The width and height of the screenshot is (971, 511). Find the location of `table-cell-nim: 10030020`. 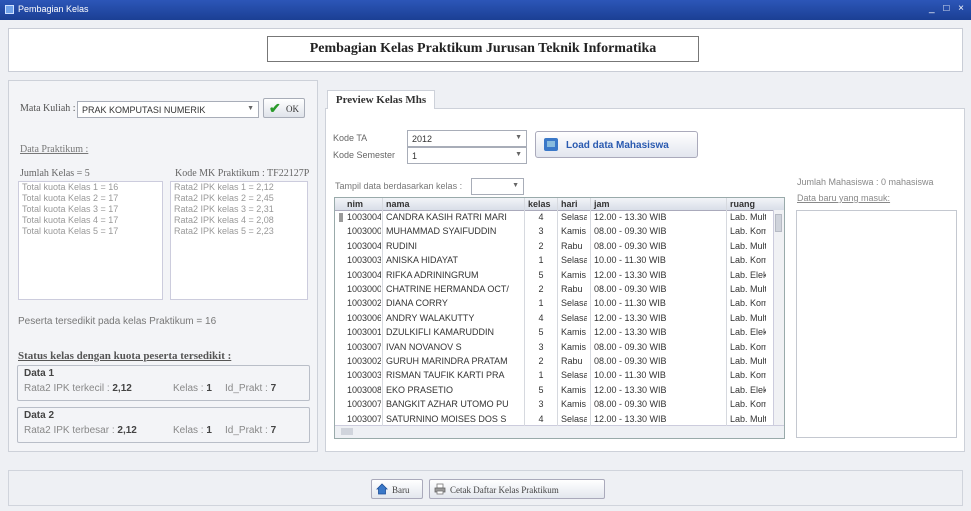

table-cell-nim: 10030020 is located at coordinates (364, 303).